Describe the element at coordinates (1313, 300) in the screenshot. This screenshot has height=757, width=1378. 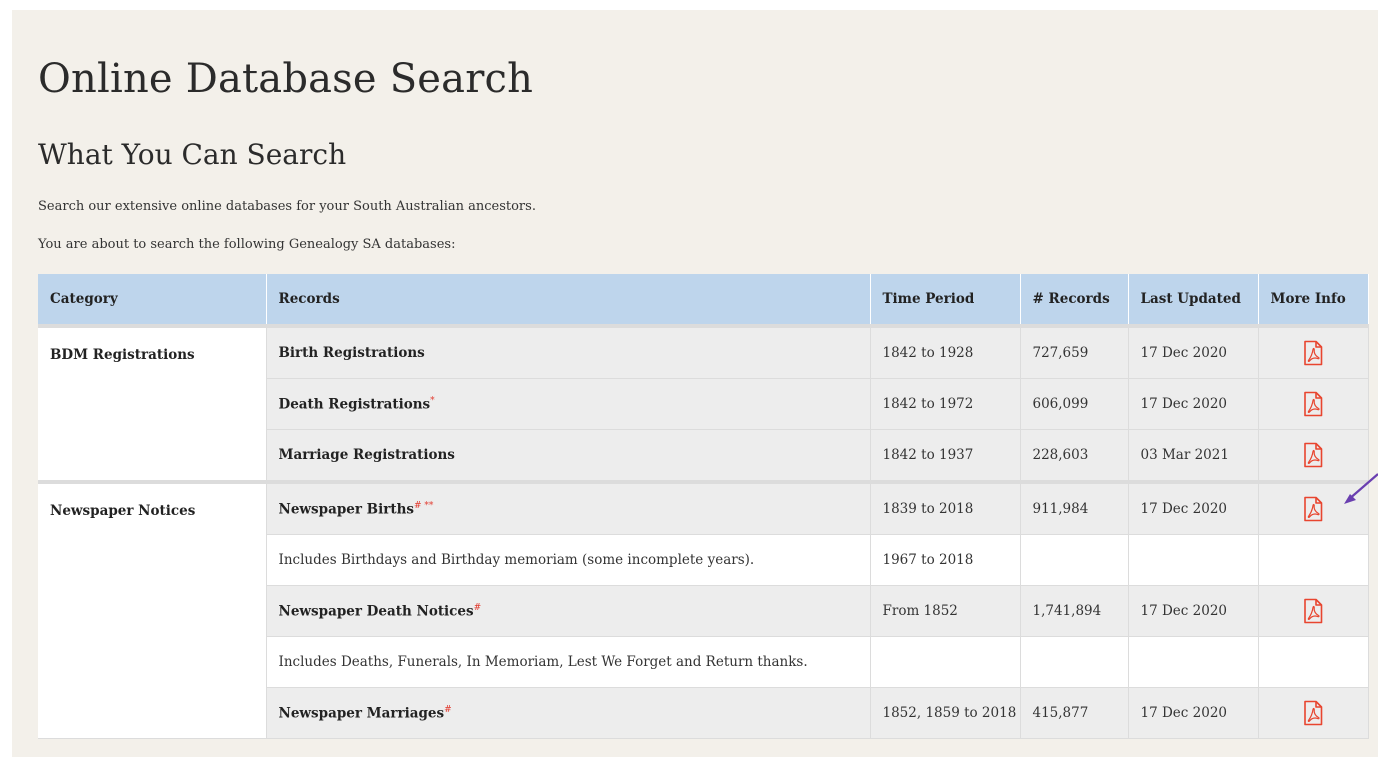
I see `header-more-info: More Info` at that location.